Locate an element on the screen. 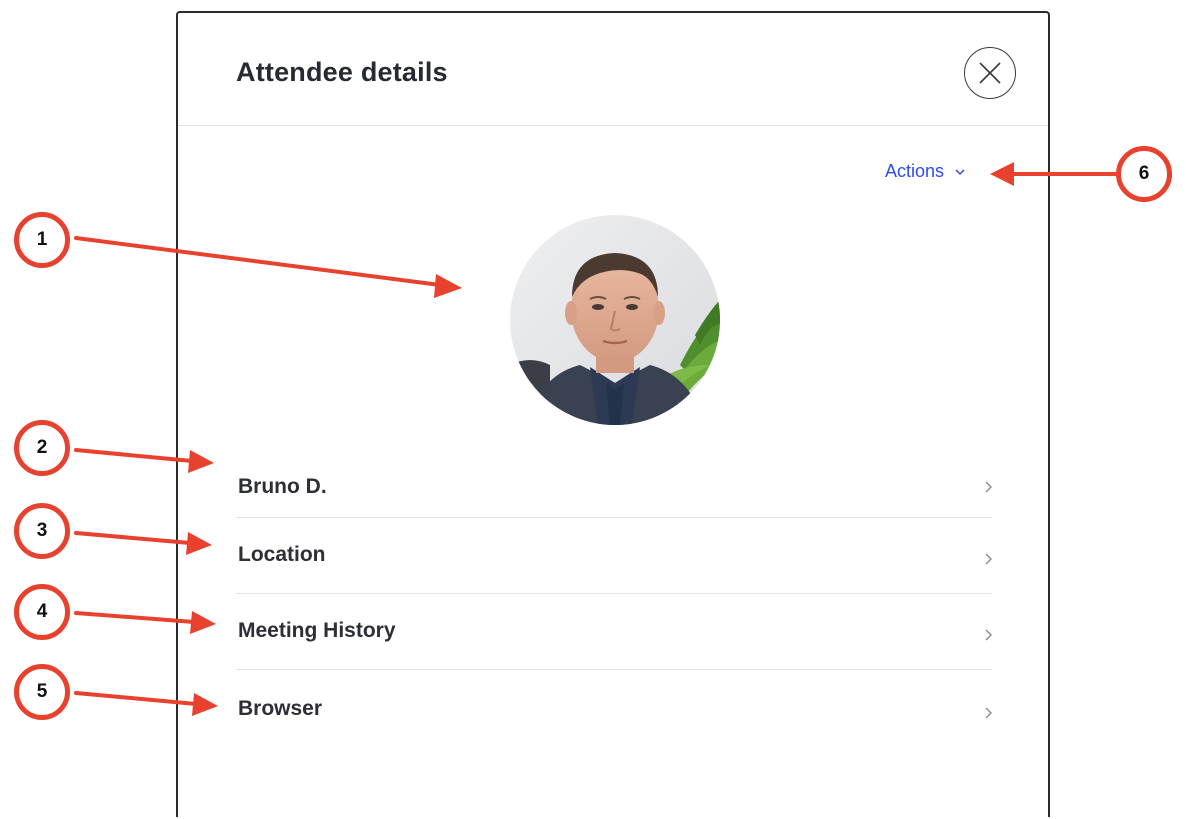  annotation-marker-1: 1 is located at coordinates (42, 240).